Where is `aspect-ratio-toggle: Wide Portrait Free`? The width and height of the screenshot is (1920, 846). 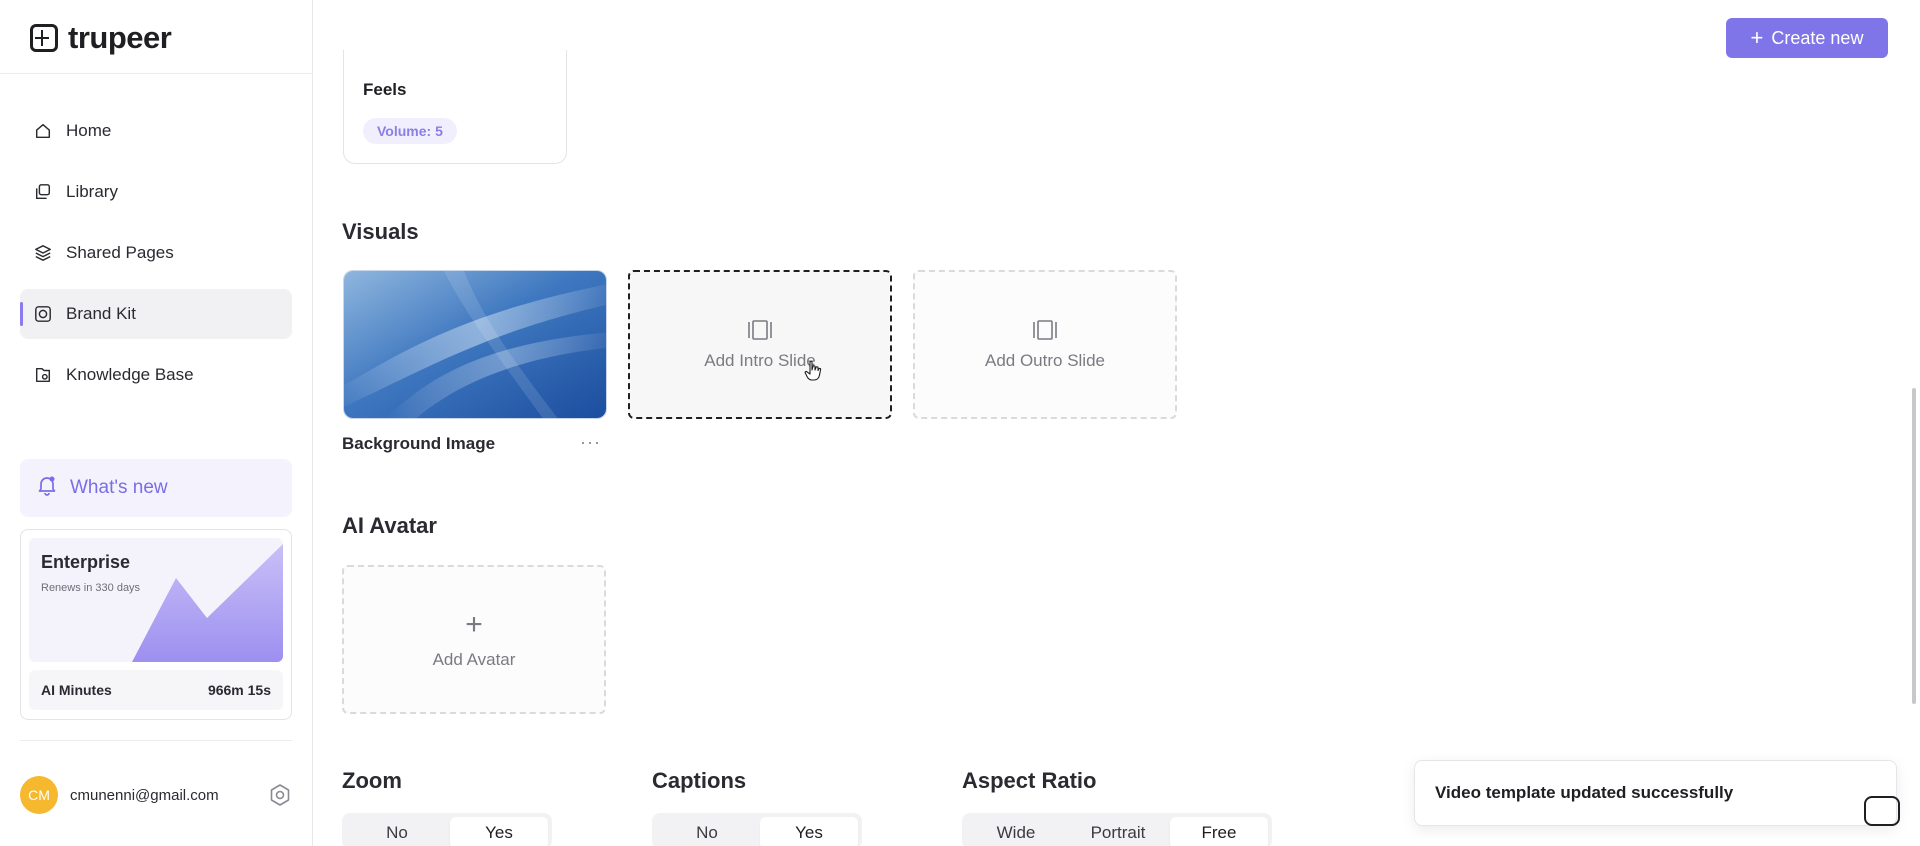
aspect-ratio-toggle: Wide Portrait Free is located at coordinates (1117, 829).